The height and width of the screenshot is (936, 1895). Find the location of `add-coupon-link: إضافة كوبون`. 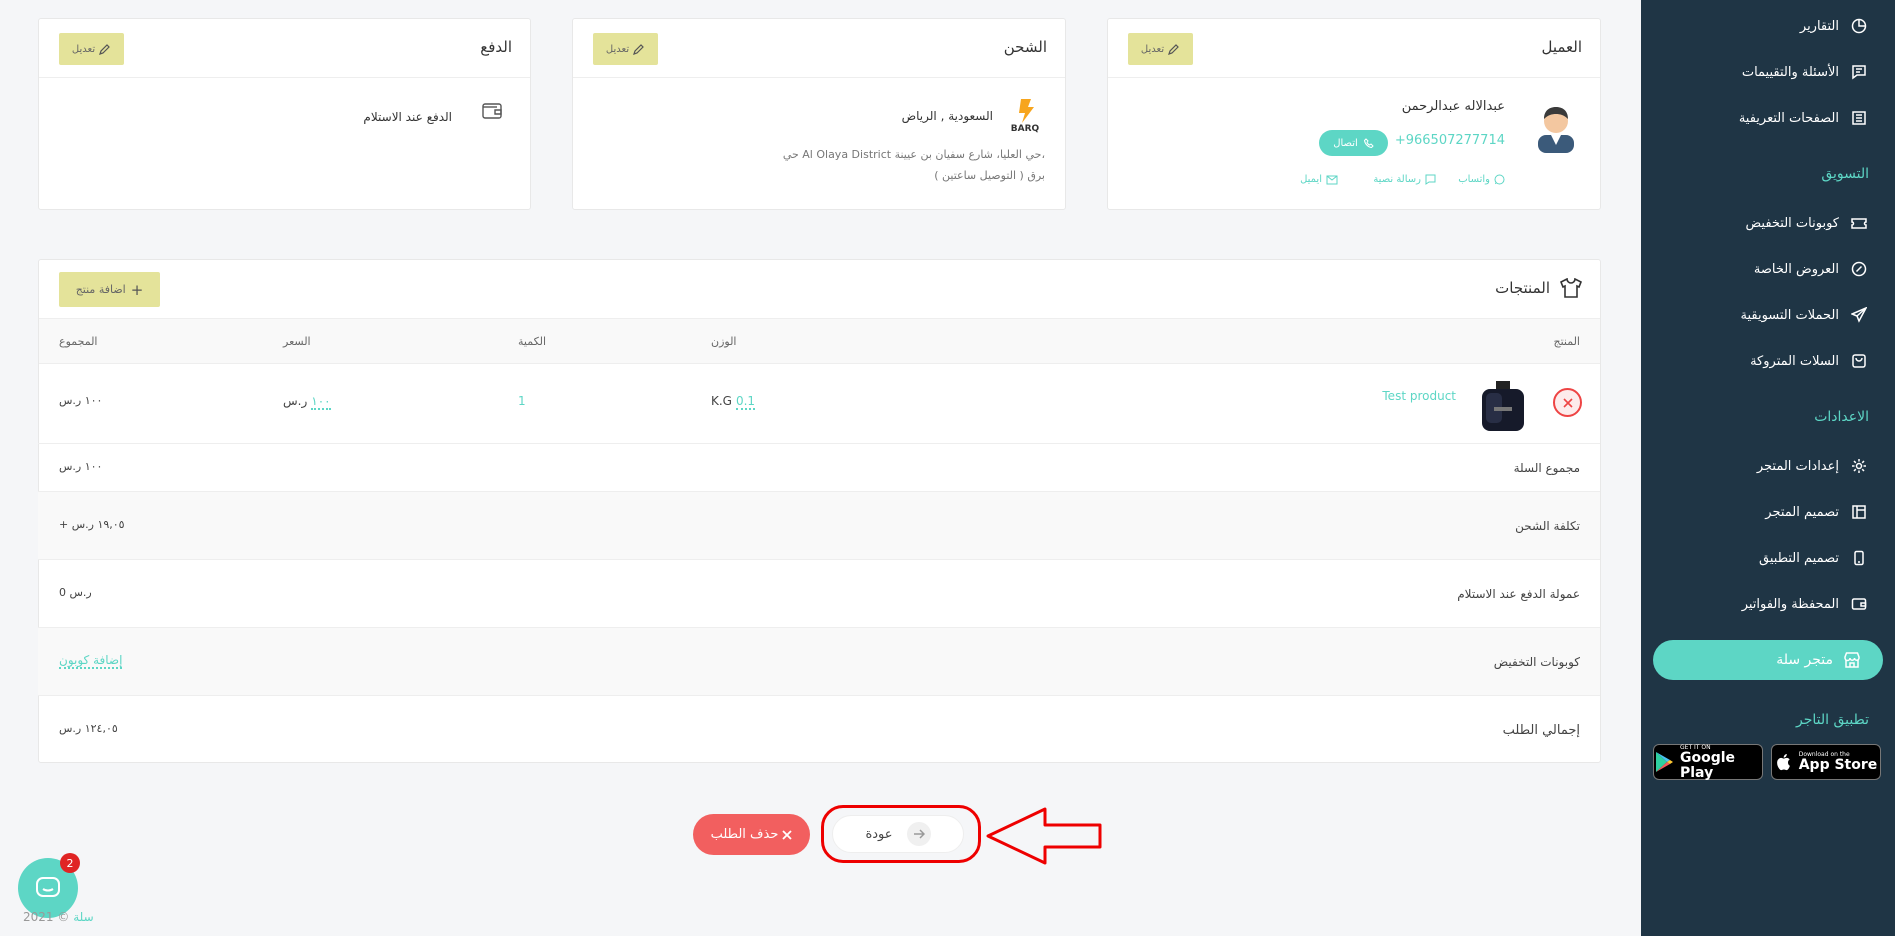

add-coupon-link: إضافة كوبون is located at coordinates (91, 661).